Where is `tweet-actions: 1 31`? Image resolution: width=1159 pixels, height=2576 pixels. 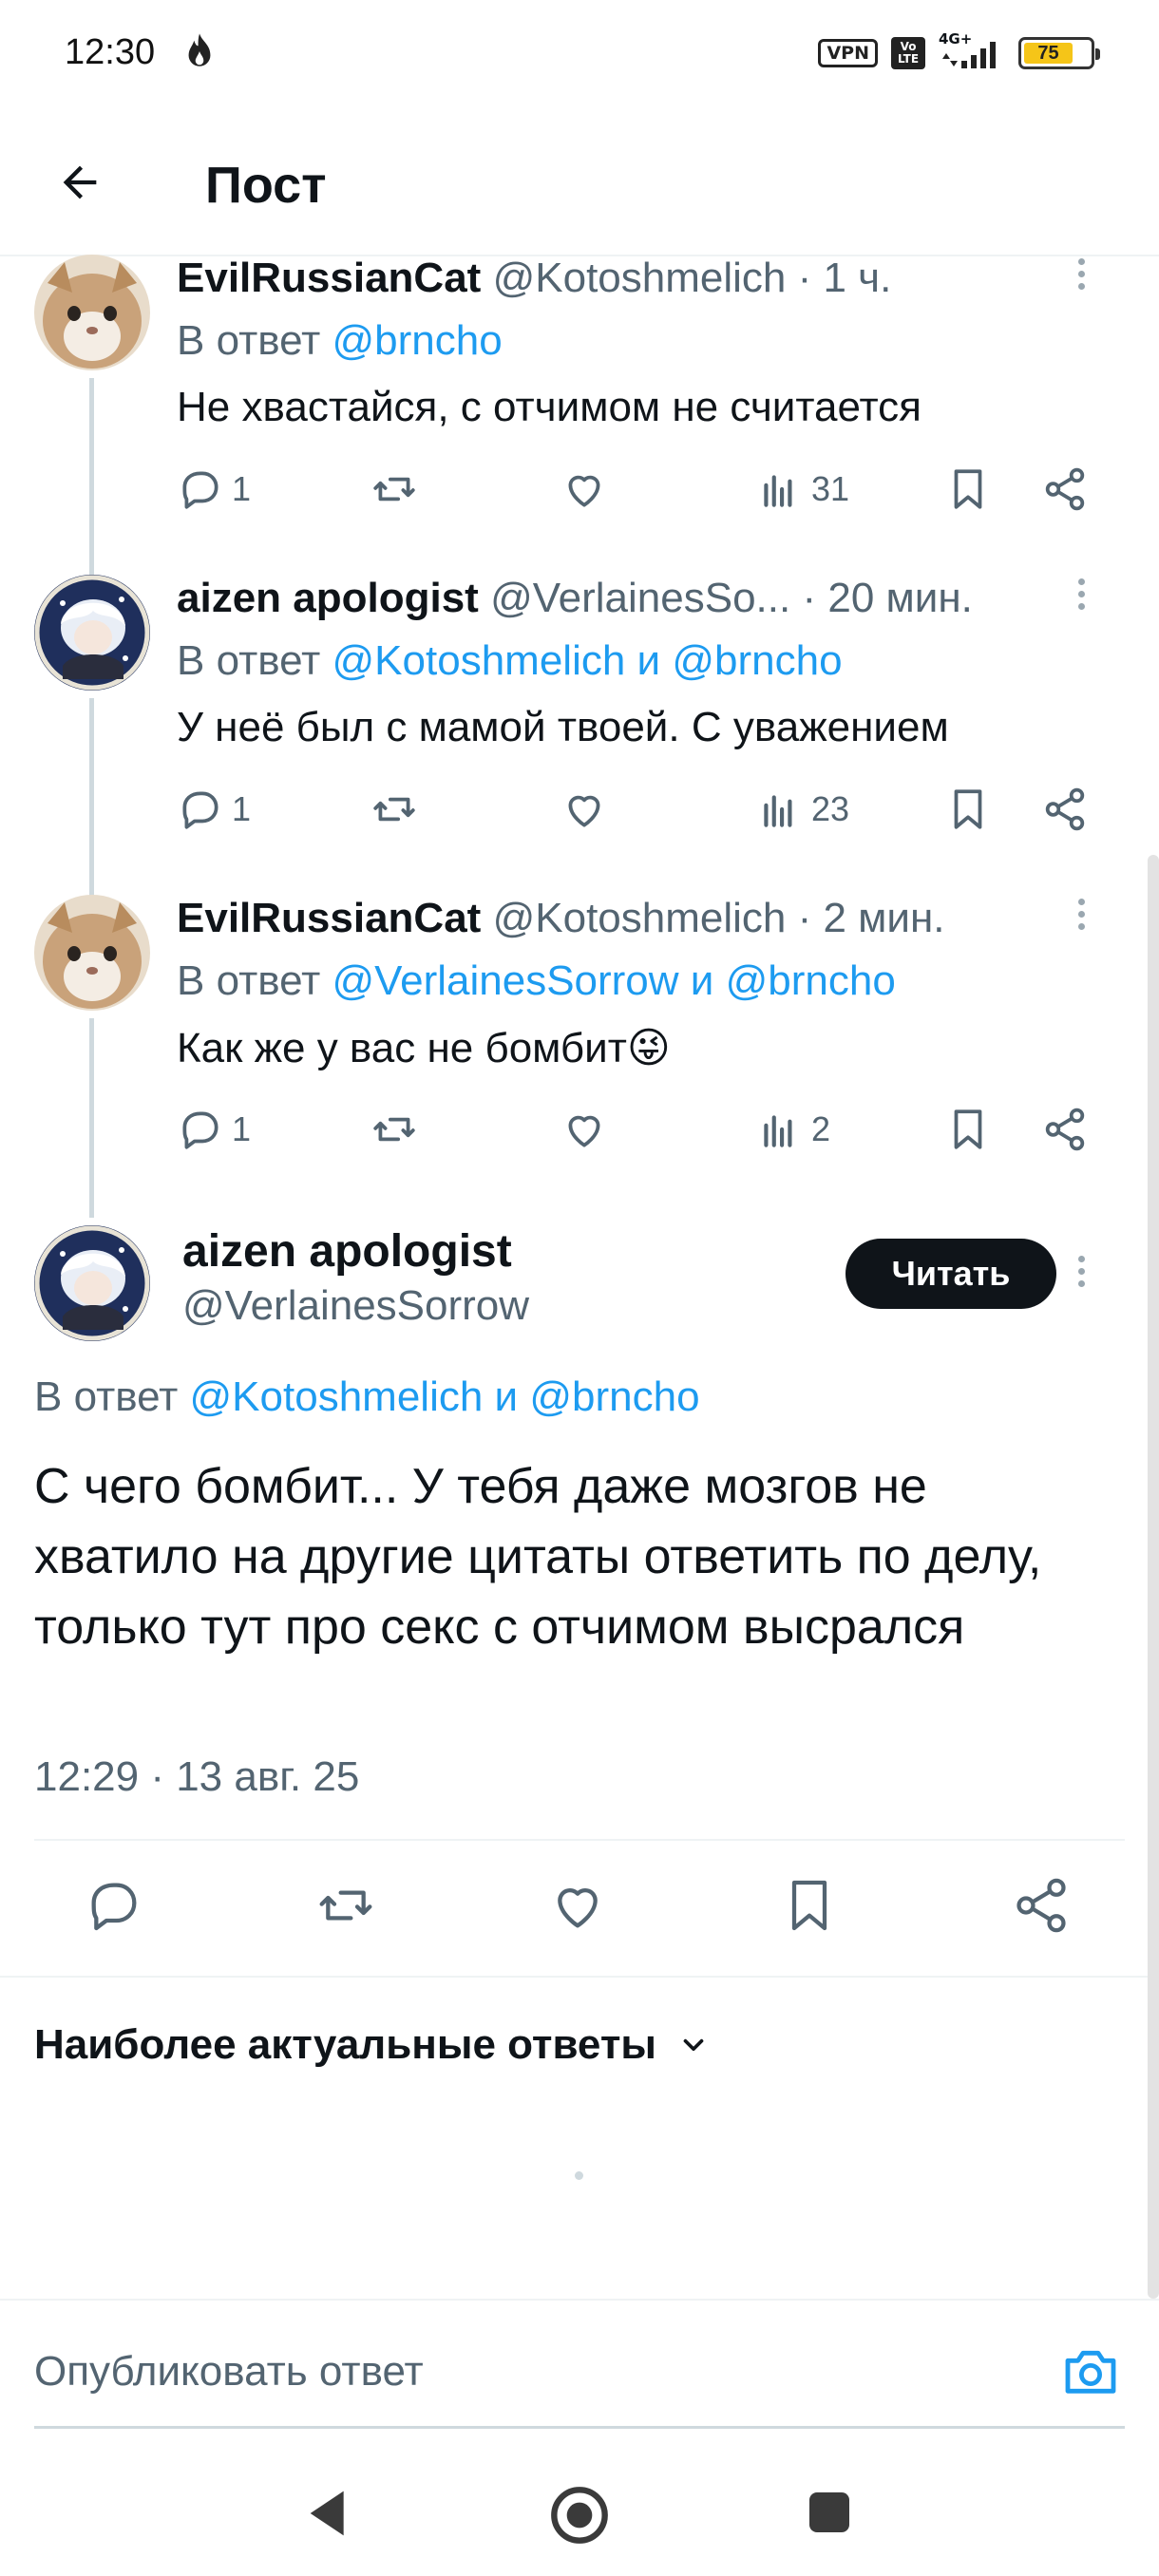 tweet-actions: 1 31 is located at coordinates (642, 493).